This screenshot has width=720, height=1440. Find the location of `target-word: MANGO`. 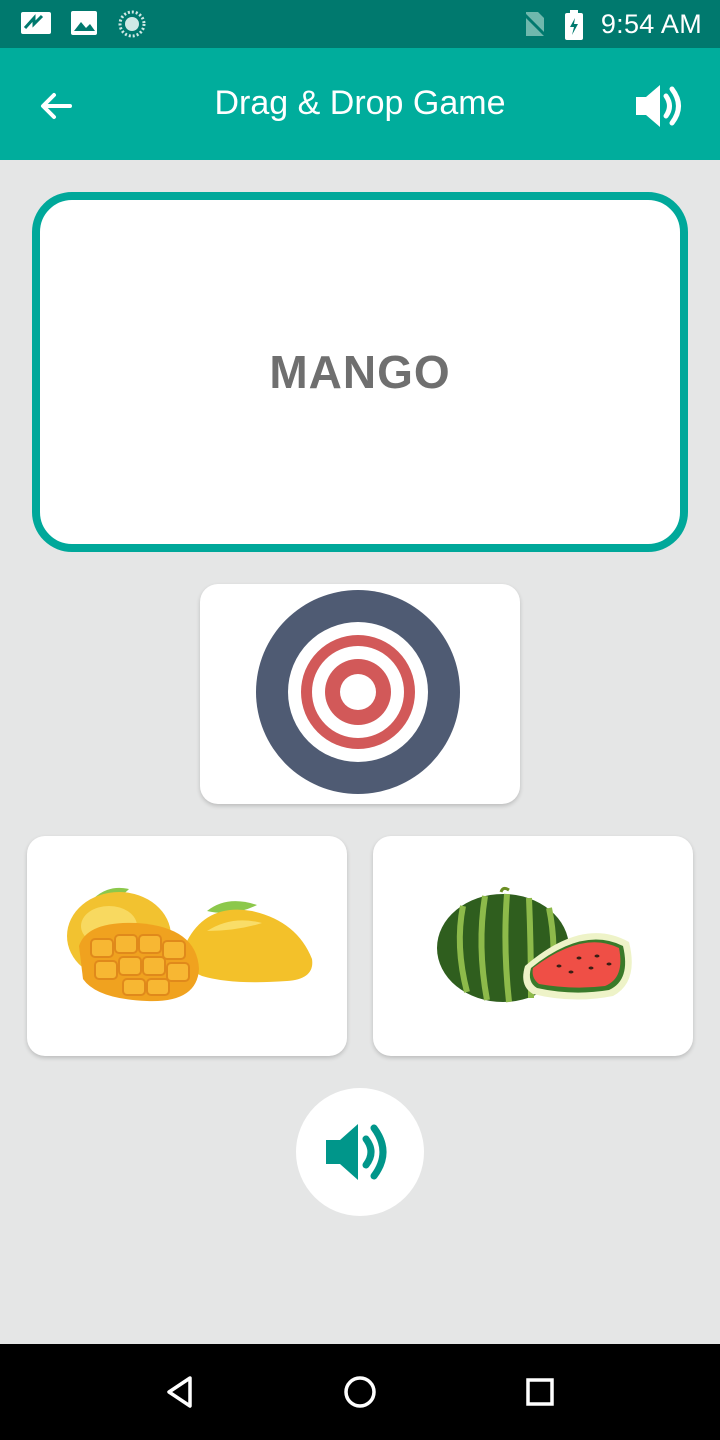

target-word: MANGO is located at coordinates (360, 372).